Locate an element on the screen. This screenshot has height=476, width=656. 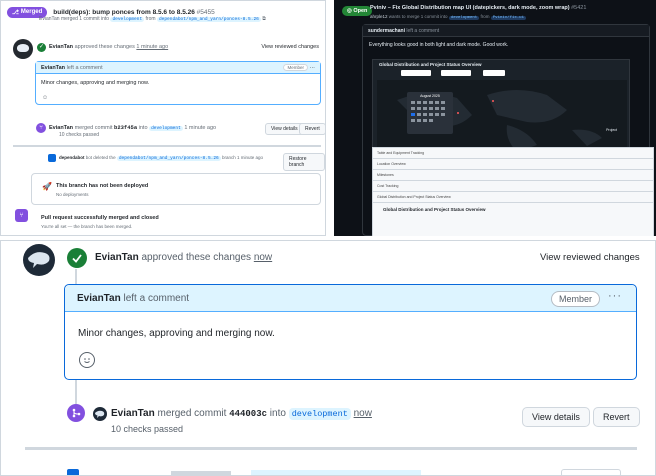
list-item: Location Overview is located at coordinates (513, 164).